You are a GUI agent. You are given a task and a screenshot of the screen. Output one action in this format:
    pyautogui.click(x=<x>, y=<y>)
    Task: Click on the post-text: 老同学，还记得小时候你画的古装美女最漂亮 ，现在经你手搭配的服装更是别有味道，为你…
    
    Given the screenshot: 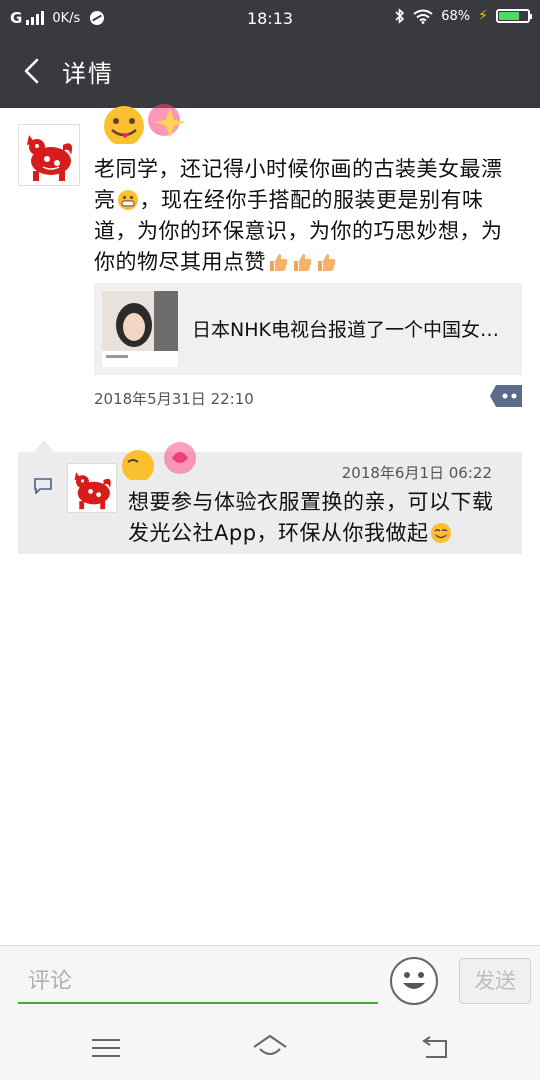 What is the action you would take?
    pyautogui.click(x=308, y=216)
    